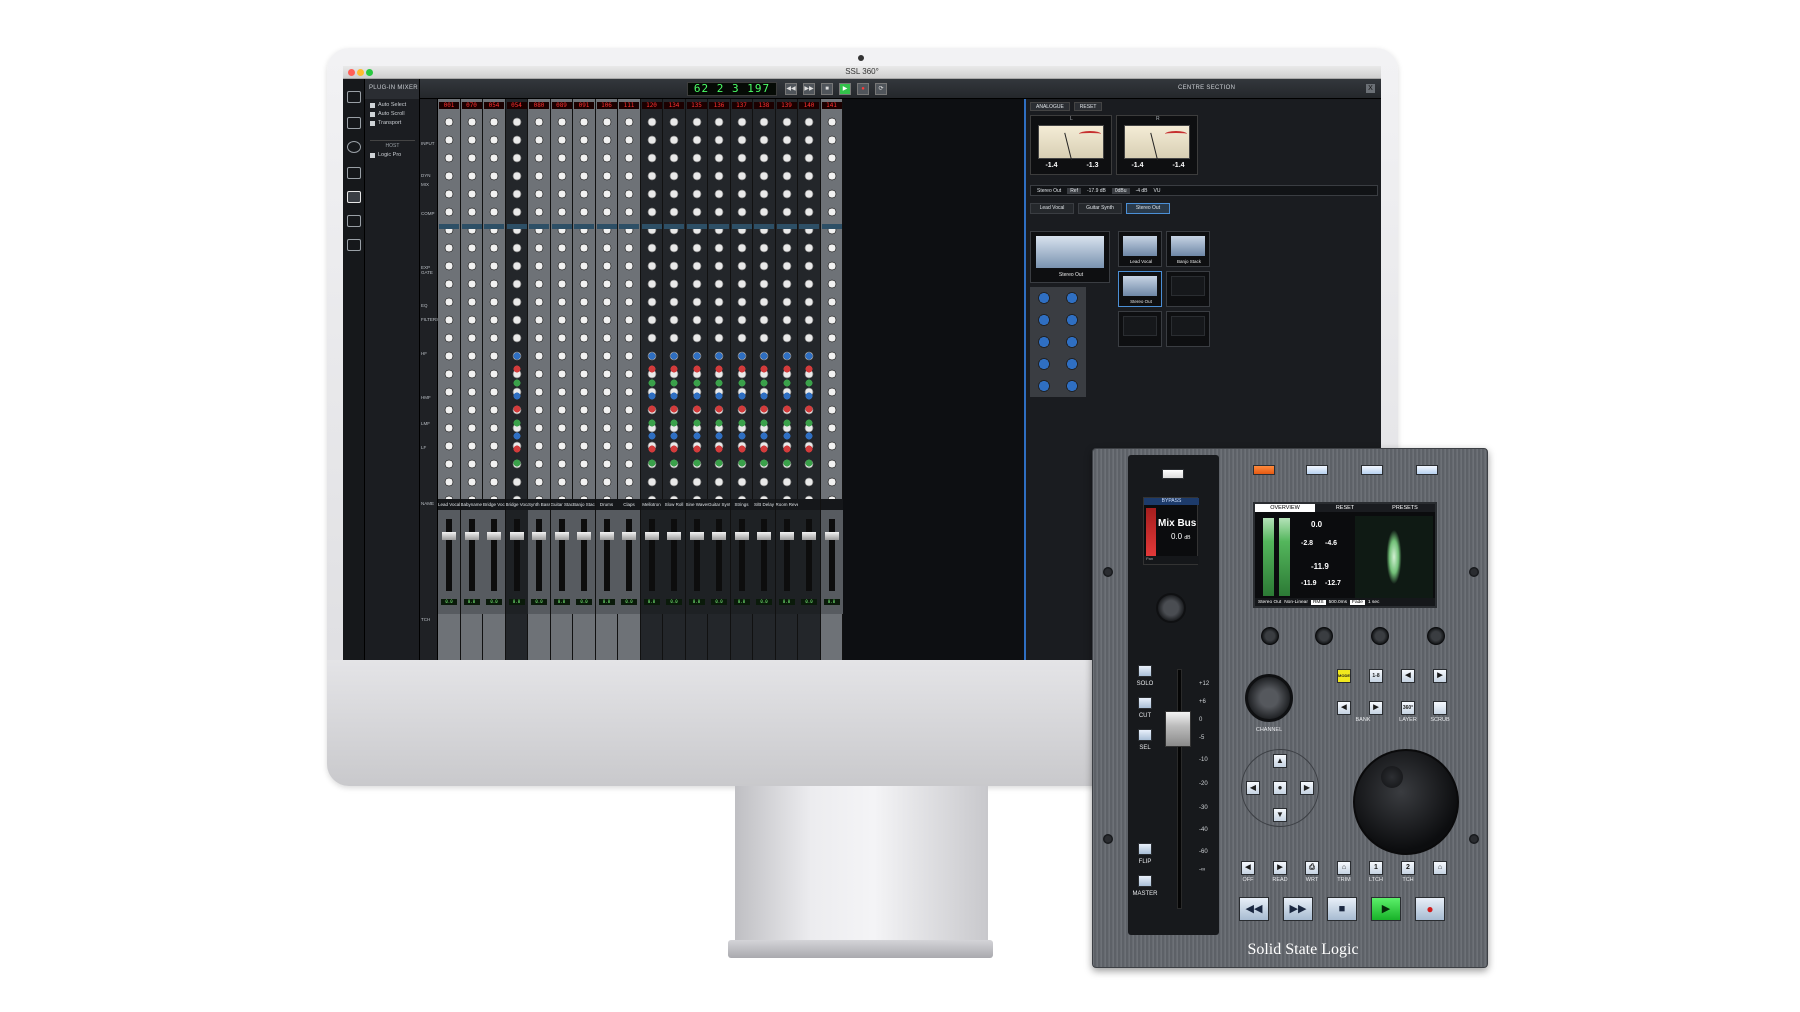 This screenshot has height=1012, width=1800. What do you see at coordinates (1058, 342) in the screenshot?
I see `bus-compressor-knobs` at bounding box center [1058, 342].